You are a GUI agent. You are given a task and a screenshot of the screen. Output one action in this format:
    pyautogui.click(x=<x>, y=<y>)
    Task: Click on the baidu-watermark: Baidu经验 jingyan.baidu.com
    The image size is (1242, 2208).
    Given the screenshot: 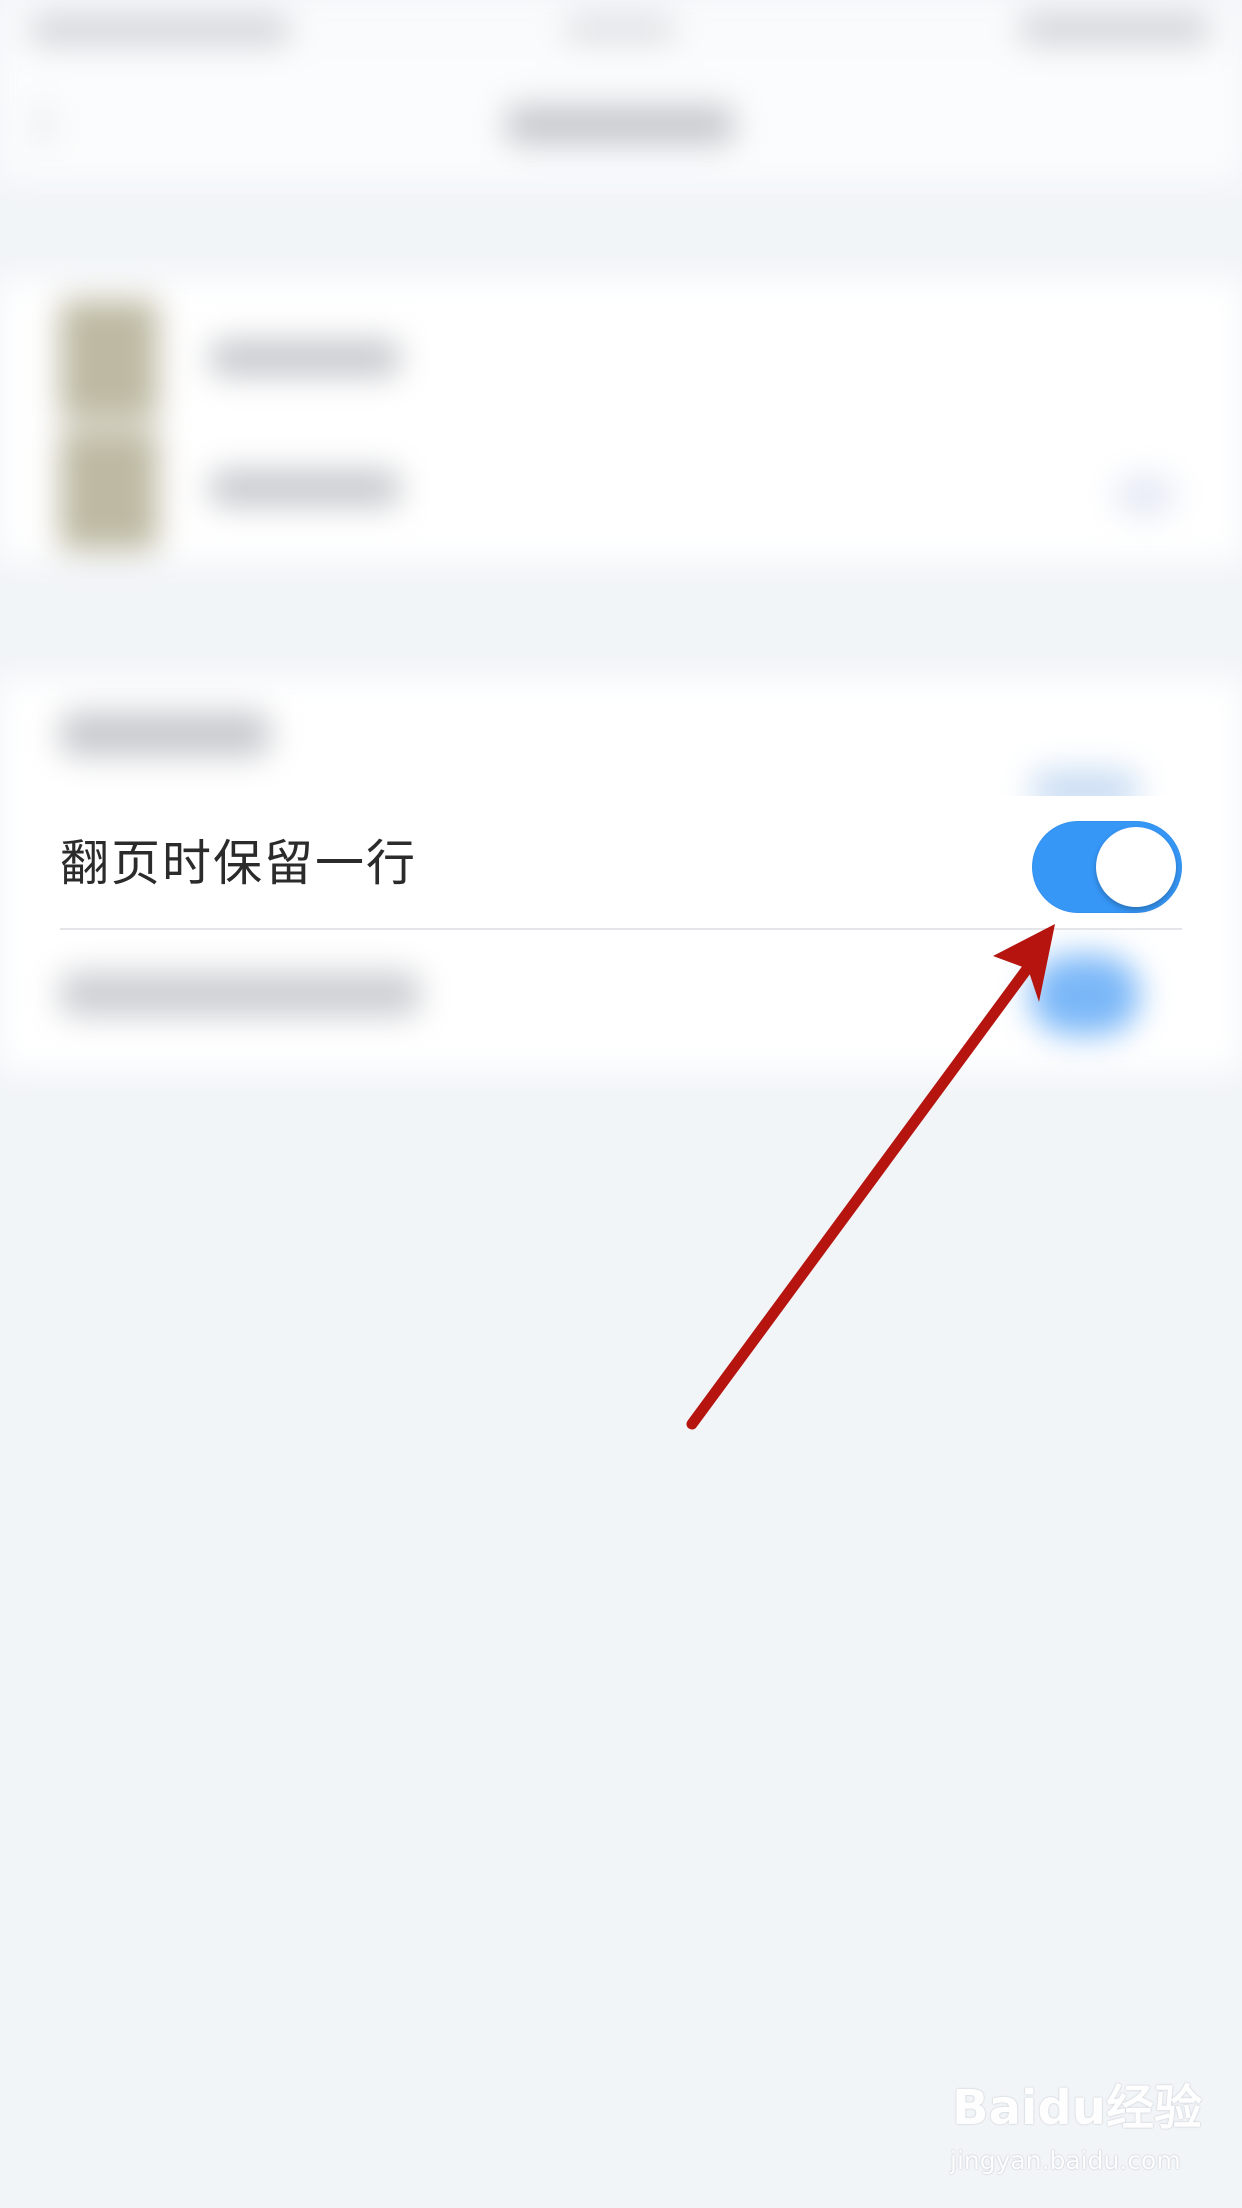 What is the action you would take?
    pyautogui.click(x=1076, y=2135)
    